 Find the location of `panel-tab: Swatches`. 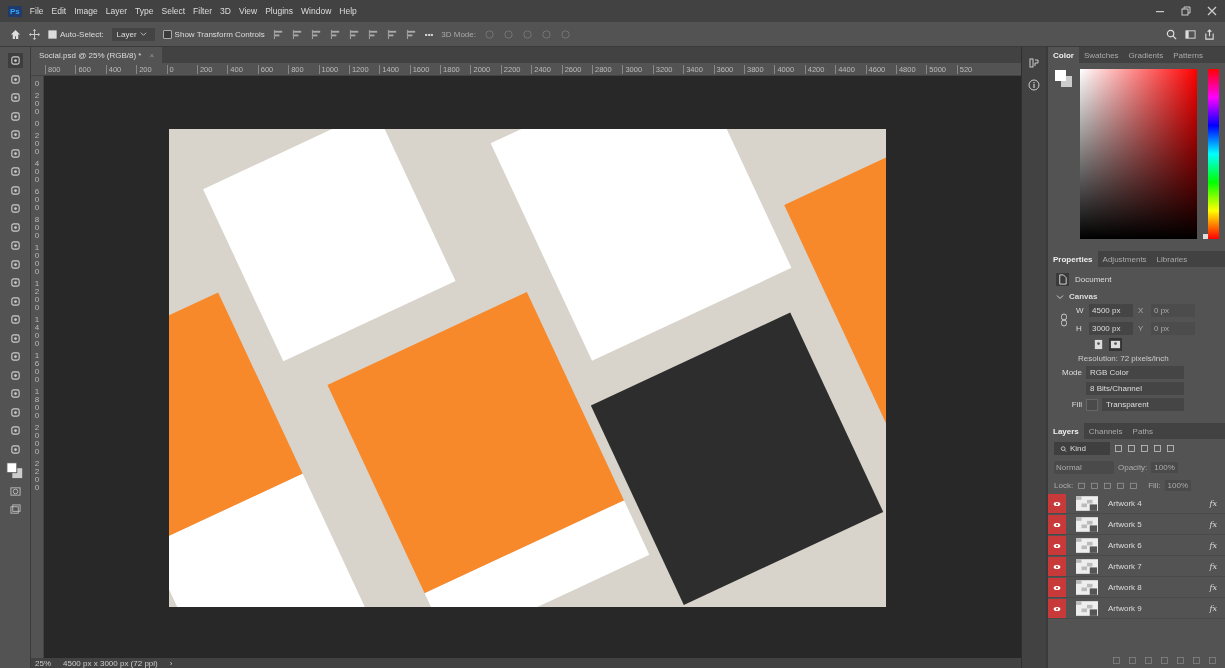

panel-tab: Swatches is located at coordinates (1101, 55).